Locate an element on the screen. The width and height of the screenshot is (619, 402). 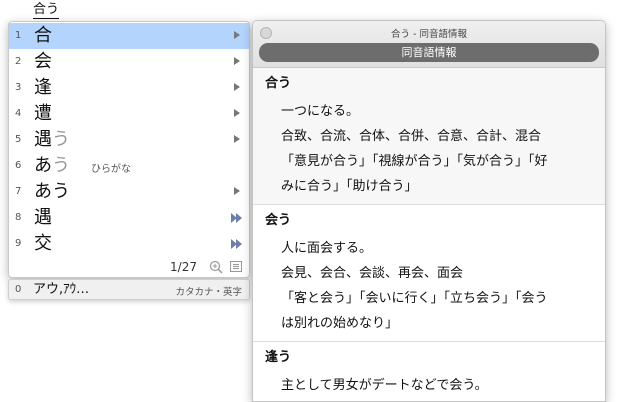
candidate-row: 1 合 is located at coordinates (129, 36).